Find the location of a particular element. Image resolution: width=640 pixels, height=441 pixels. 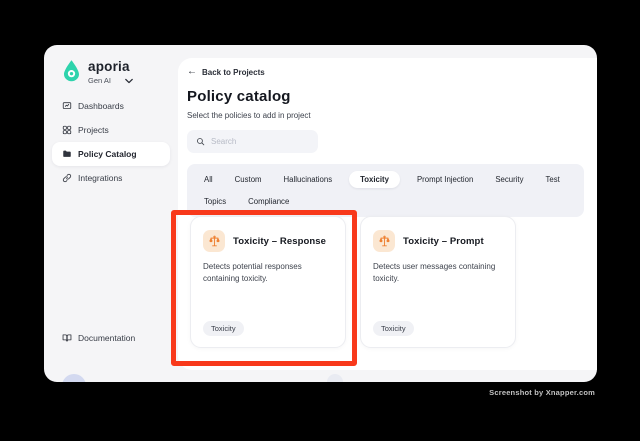

user-avatar is located at coordinates (74, 378).